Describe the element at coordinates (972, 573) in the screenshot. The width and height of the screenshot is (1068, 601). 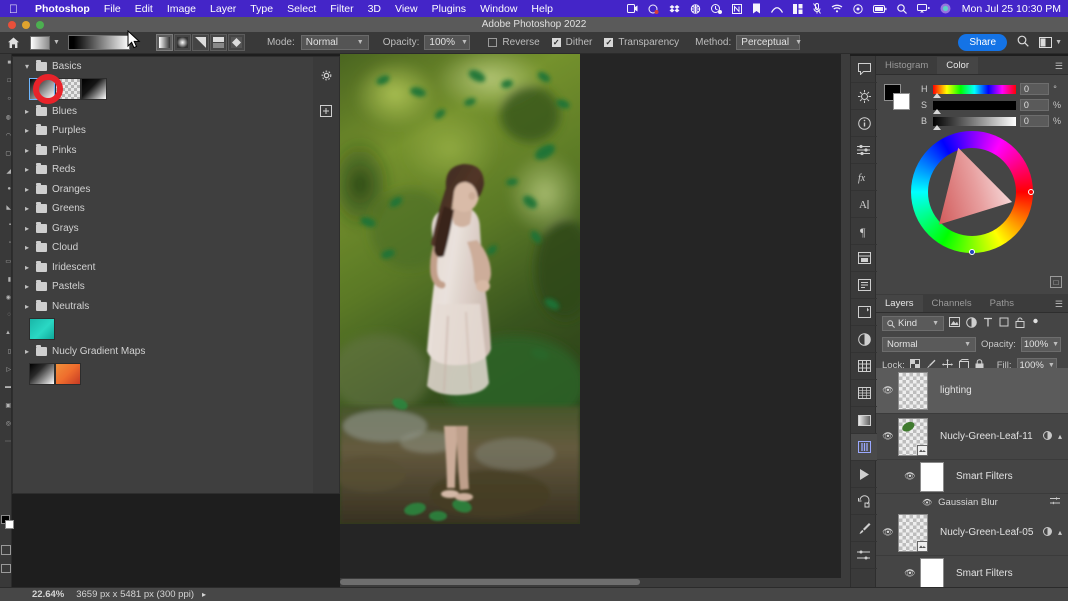
I see `layer-row-smart-filters-2: 👁 Smart Filters` at that location.